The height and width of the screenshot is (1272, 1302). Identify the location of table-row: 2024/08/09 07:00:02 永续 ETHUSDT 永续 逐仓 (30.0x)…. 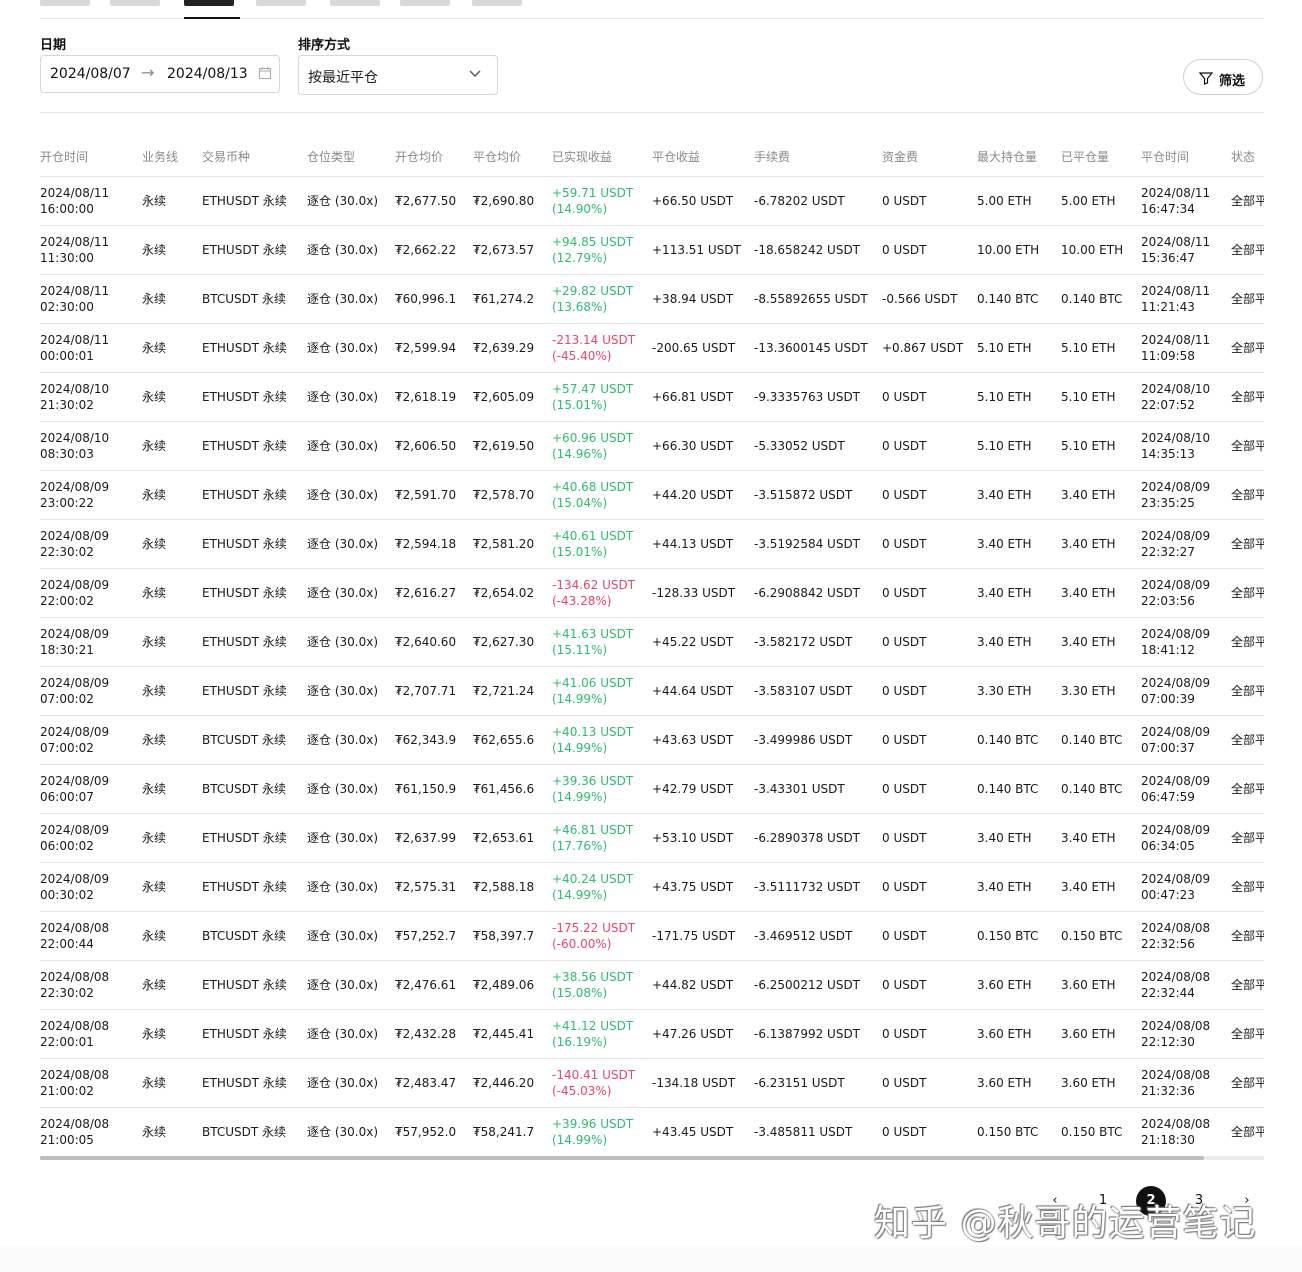
(652, 691).